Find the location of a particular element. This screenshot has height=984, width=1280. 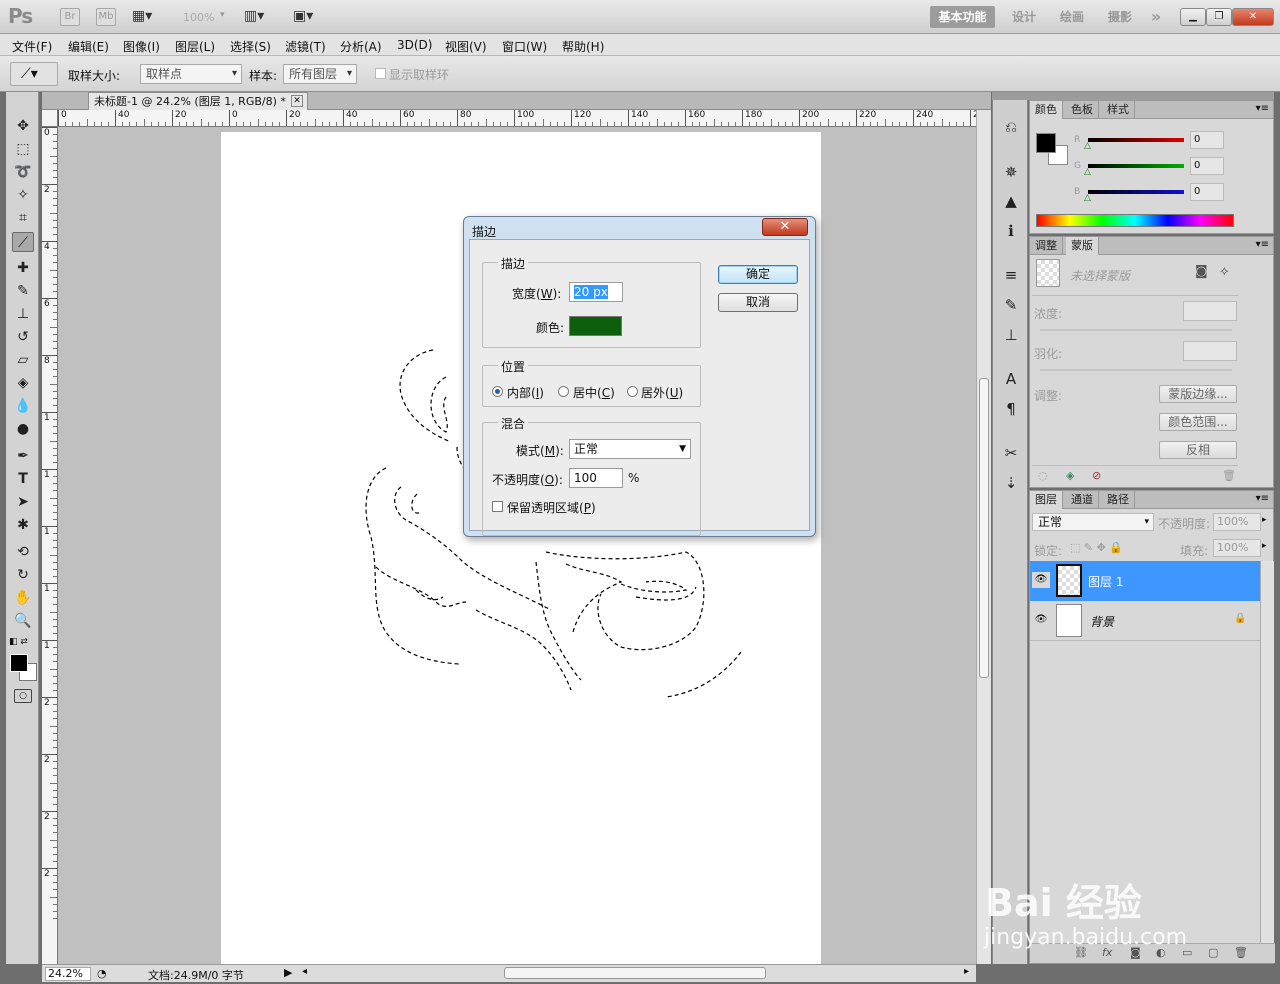

workspace-essentials: 基本功能 is located at coordinates (962, 17).